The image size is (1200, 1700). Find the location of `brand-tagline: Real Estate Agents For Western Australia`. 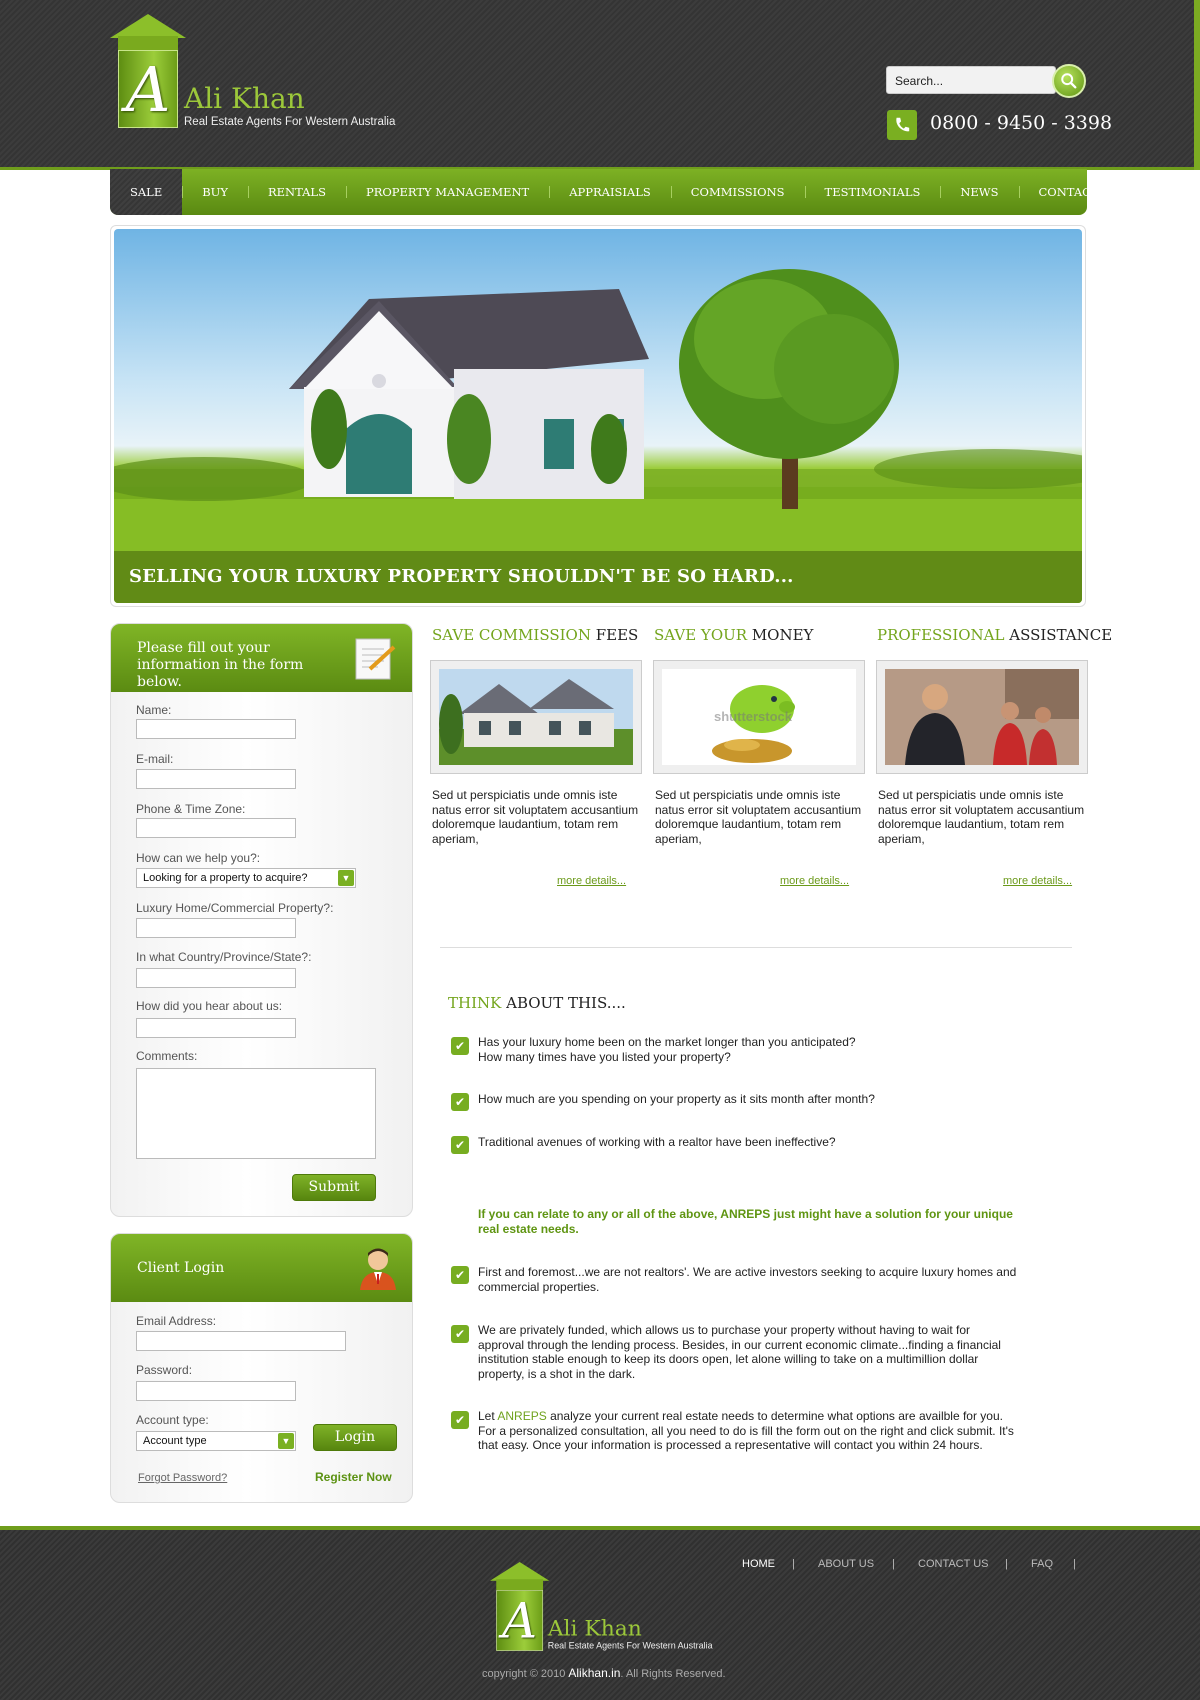

brand-tagline: Real Estate Agents For Western Australia is located at coordinates (290, 122).